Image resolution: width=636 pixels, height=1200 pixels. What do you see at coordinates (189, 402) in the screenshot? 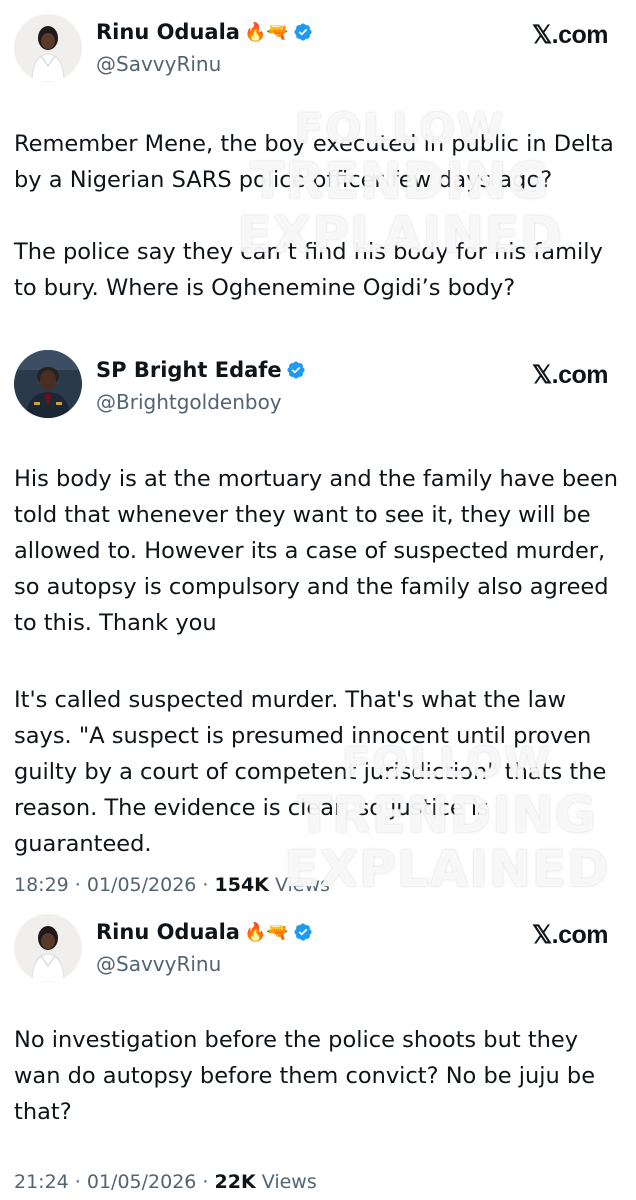
I see `author-handle: @Brightgoldenboy` at bounding box center [189, 402].